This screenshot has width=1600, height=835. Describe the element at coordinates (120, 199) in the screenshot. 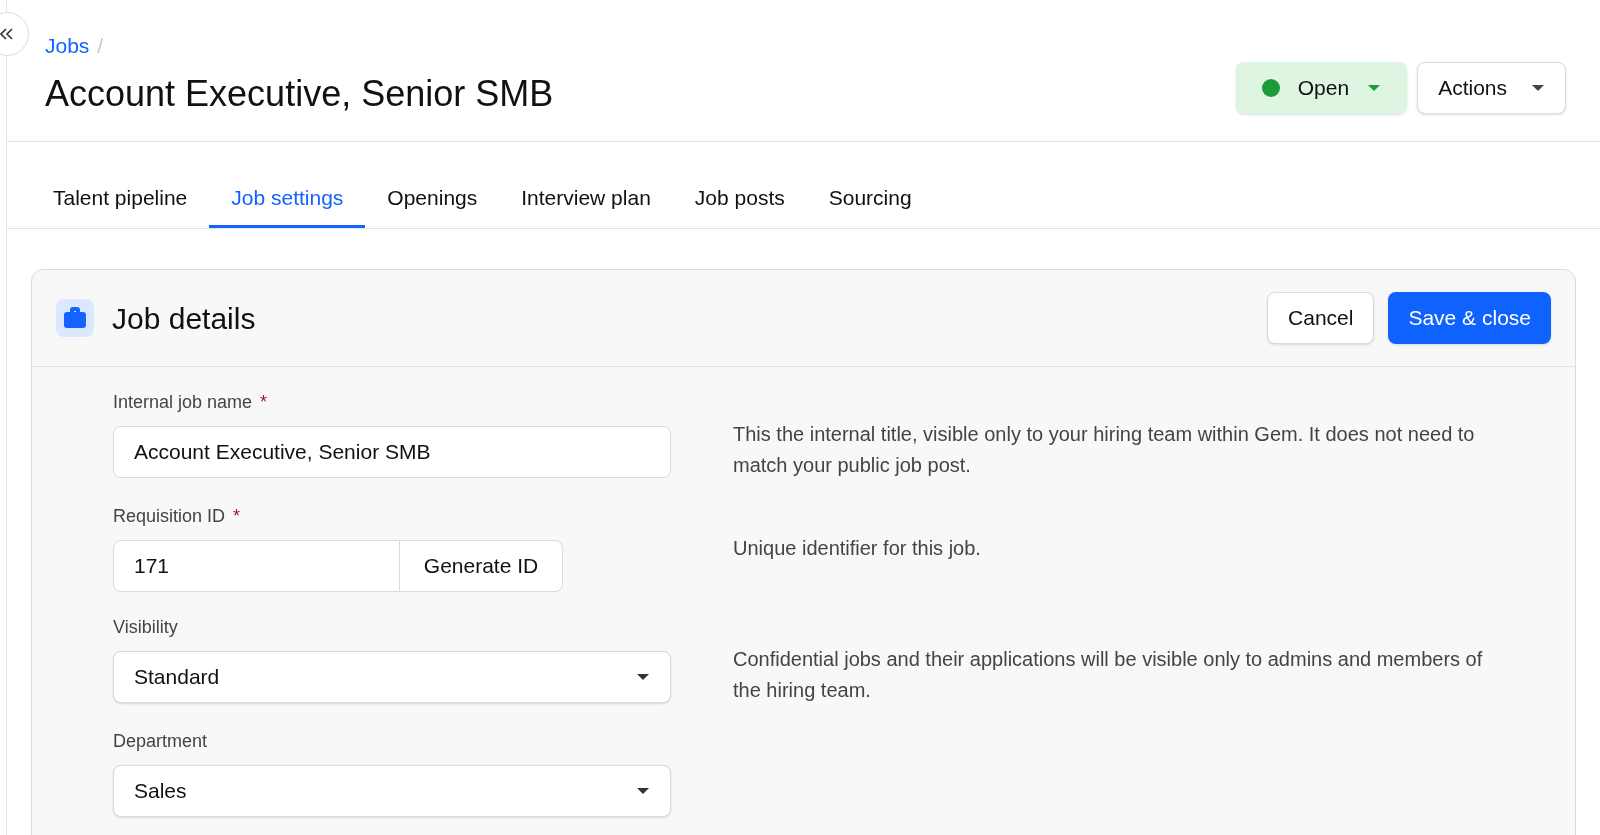

I see `tab: Talent pipeline` at that location.